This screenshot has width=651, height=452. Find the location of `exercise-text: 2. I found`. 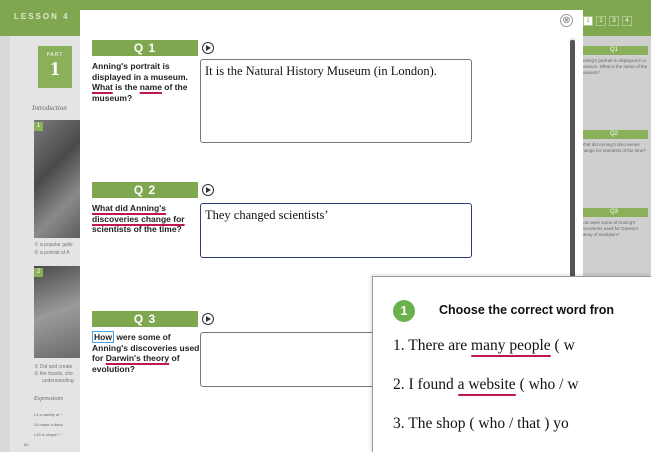

exercise-text: 2. I found is located at coordinates (425, 384).